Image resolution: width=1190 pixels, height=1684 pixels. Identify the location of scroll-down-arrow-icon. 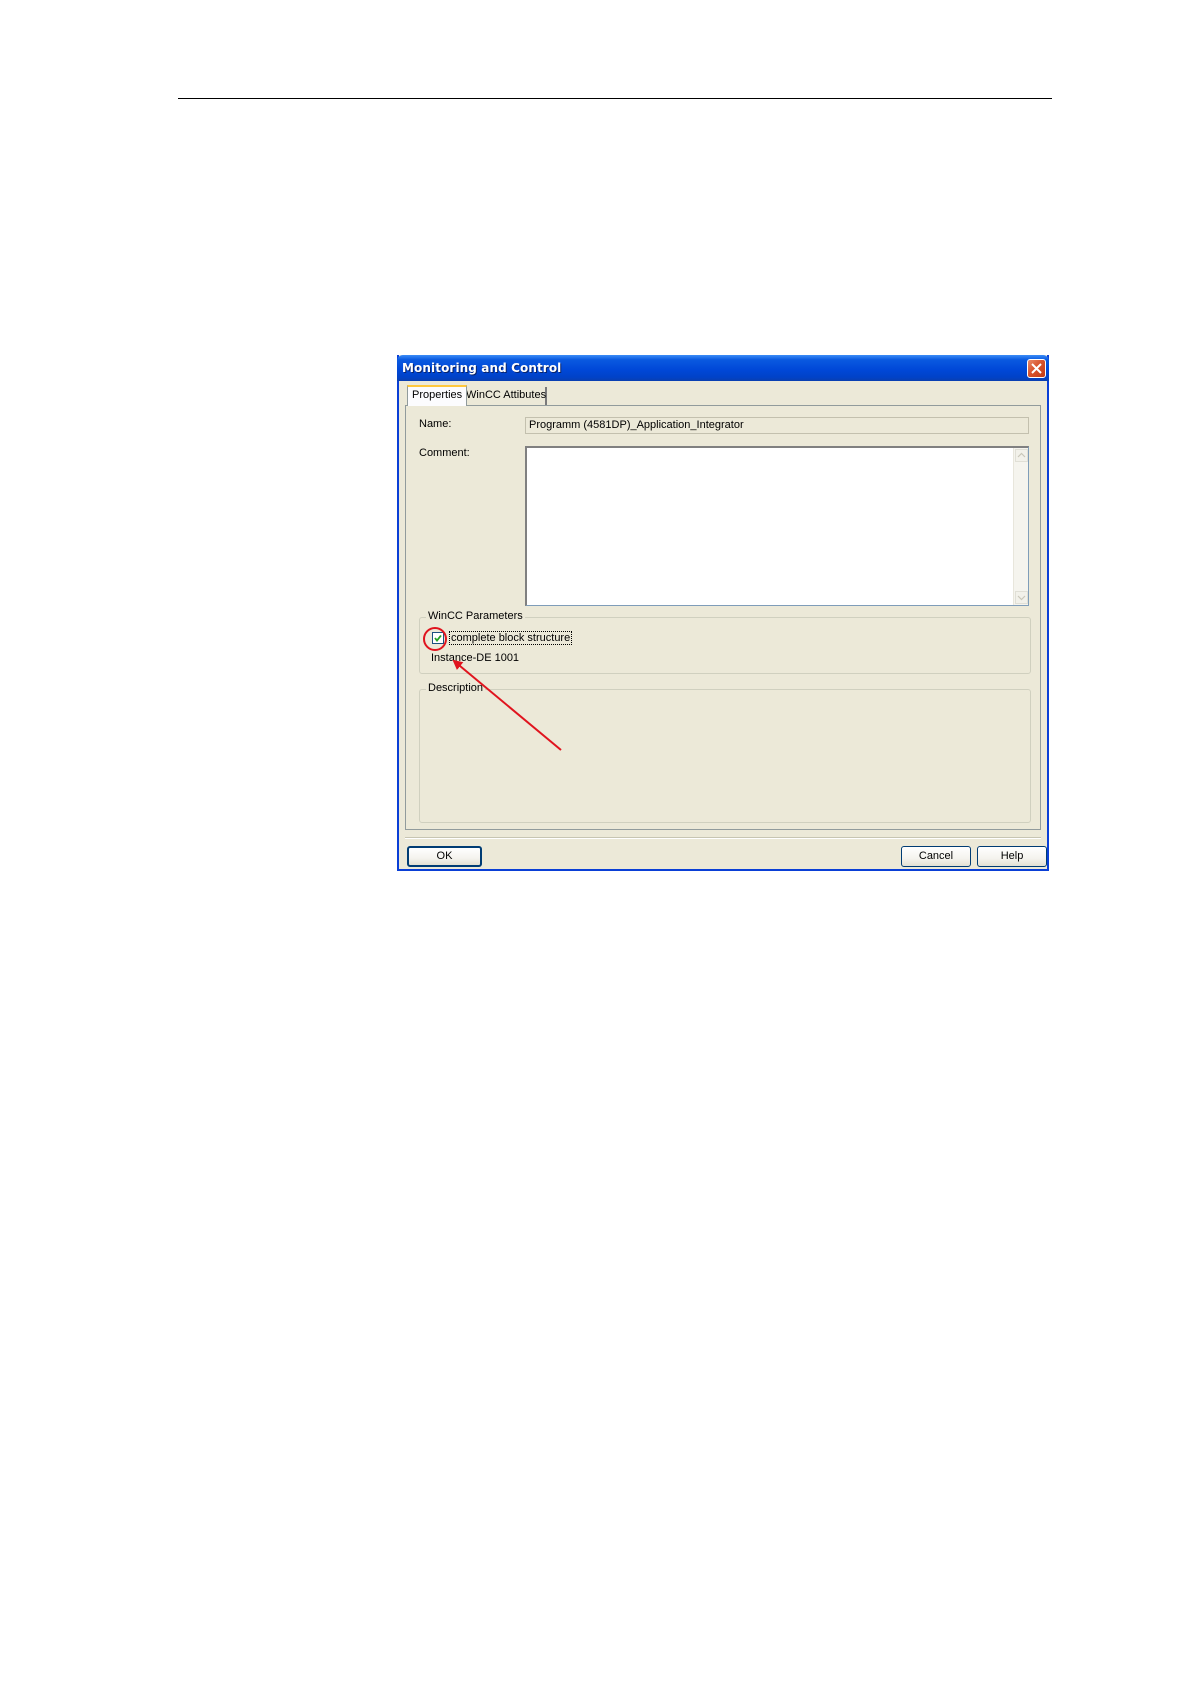
(1021, 598).